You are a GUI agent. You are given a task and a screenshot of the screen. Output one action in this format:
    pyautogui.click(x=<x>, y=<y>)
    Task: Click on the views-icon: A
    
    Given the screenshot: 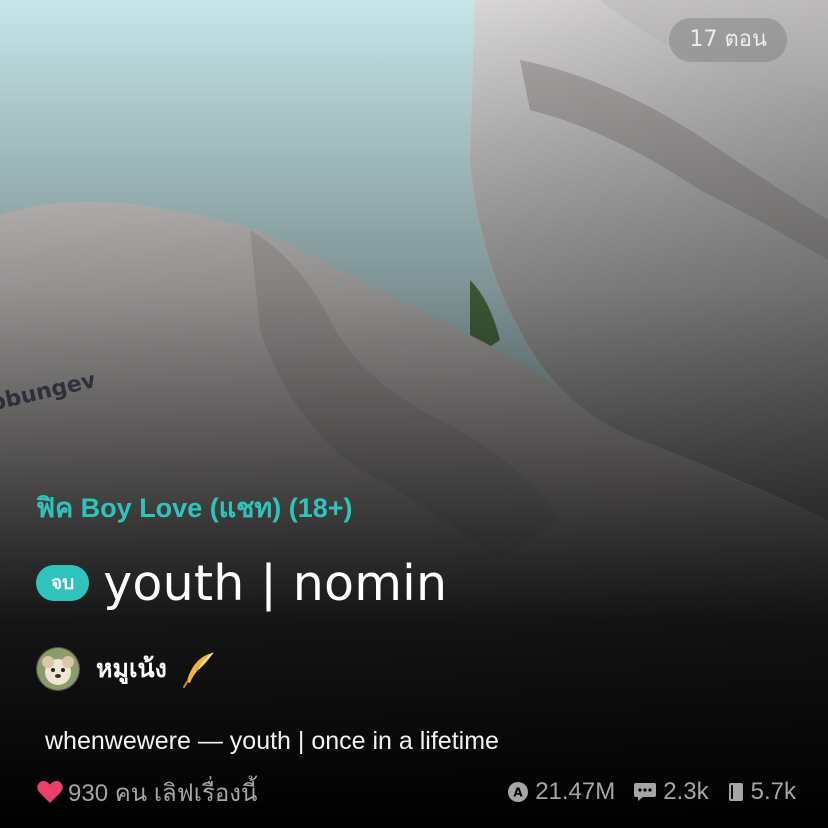 What is the action you would take?
    pyautogui.click(x=518, y=792)
    